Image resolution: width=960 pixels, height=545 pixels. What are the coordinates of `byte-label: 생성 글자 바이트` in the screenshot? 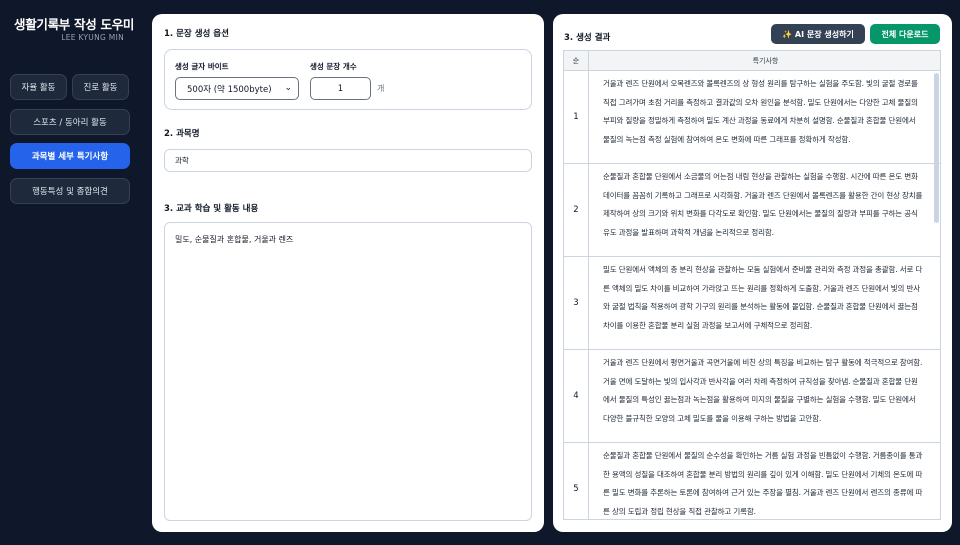 It's located at (202, 66).